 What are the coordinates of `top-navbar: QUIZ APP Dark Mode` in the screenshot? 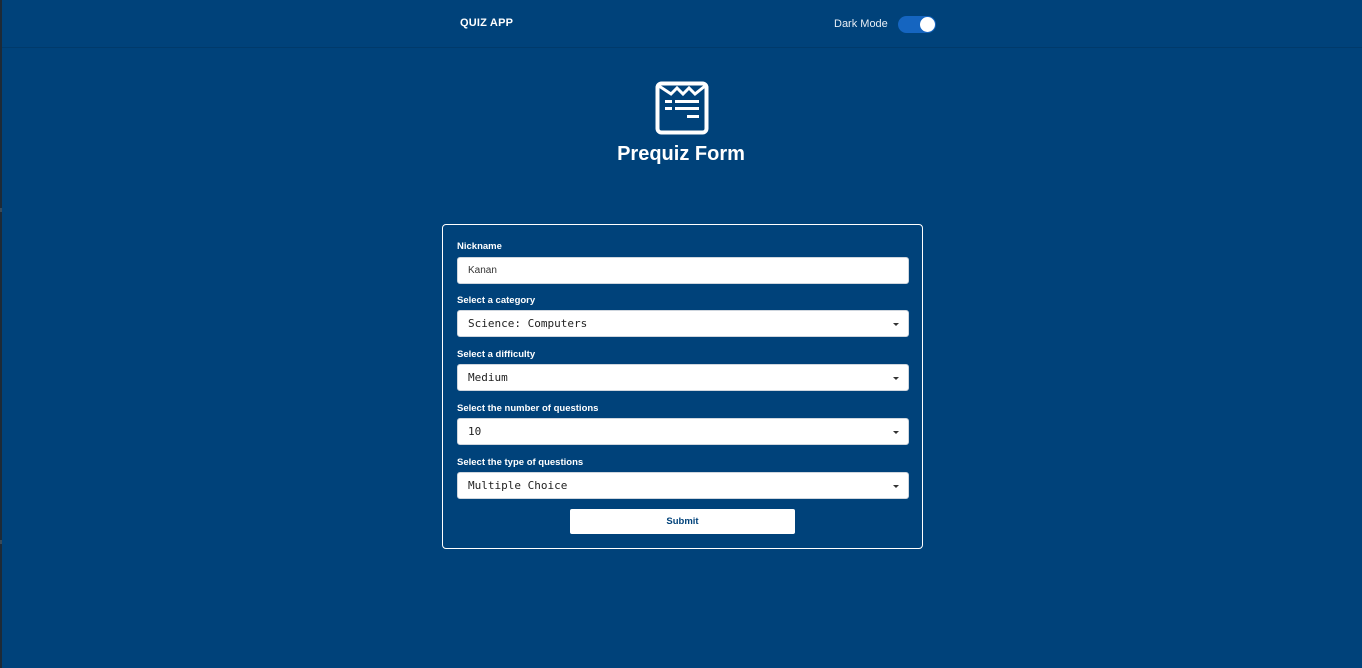 It's located at (682, 24).